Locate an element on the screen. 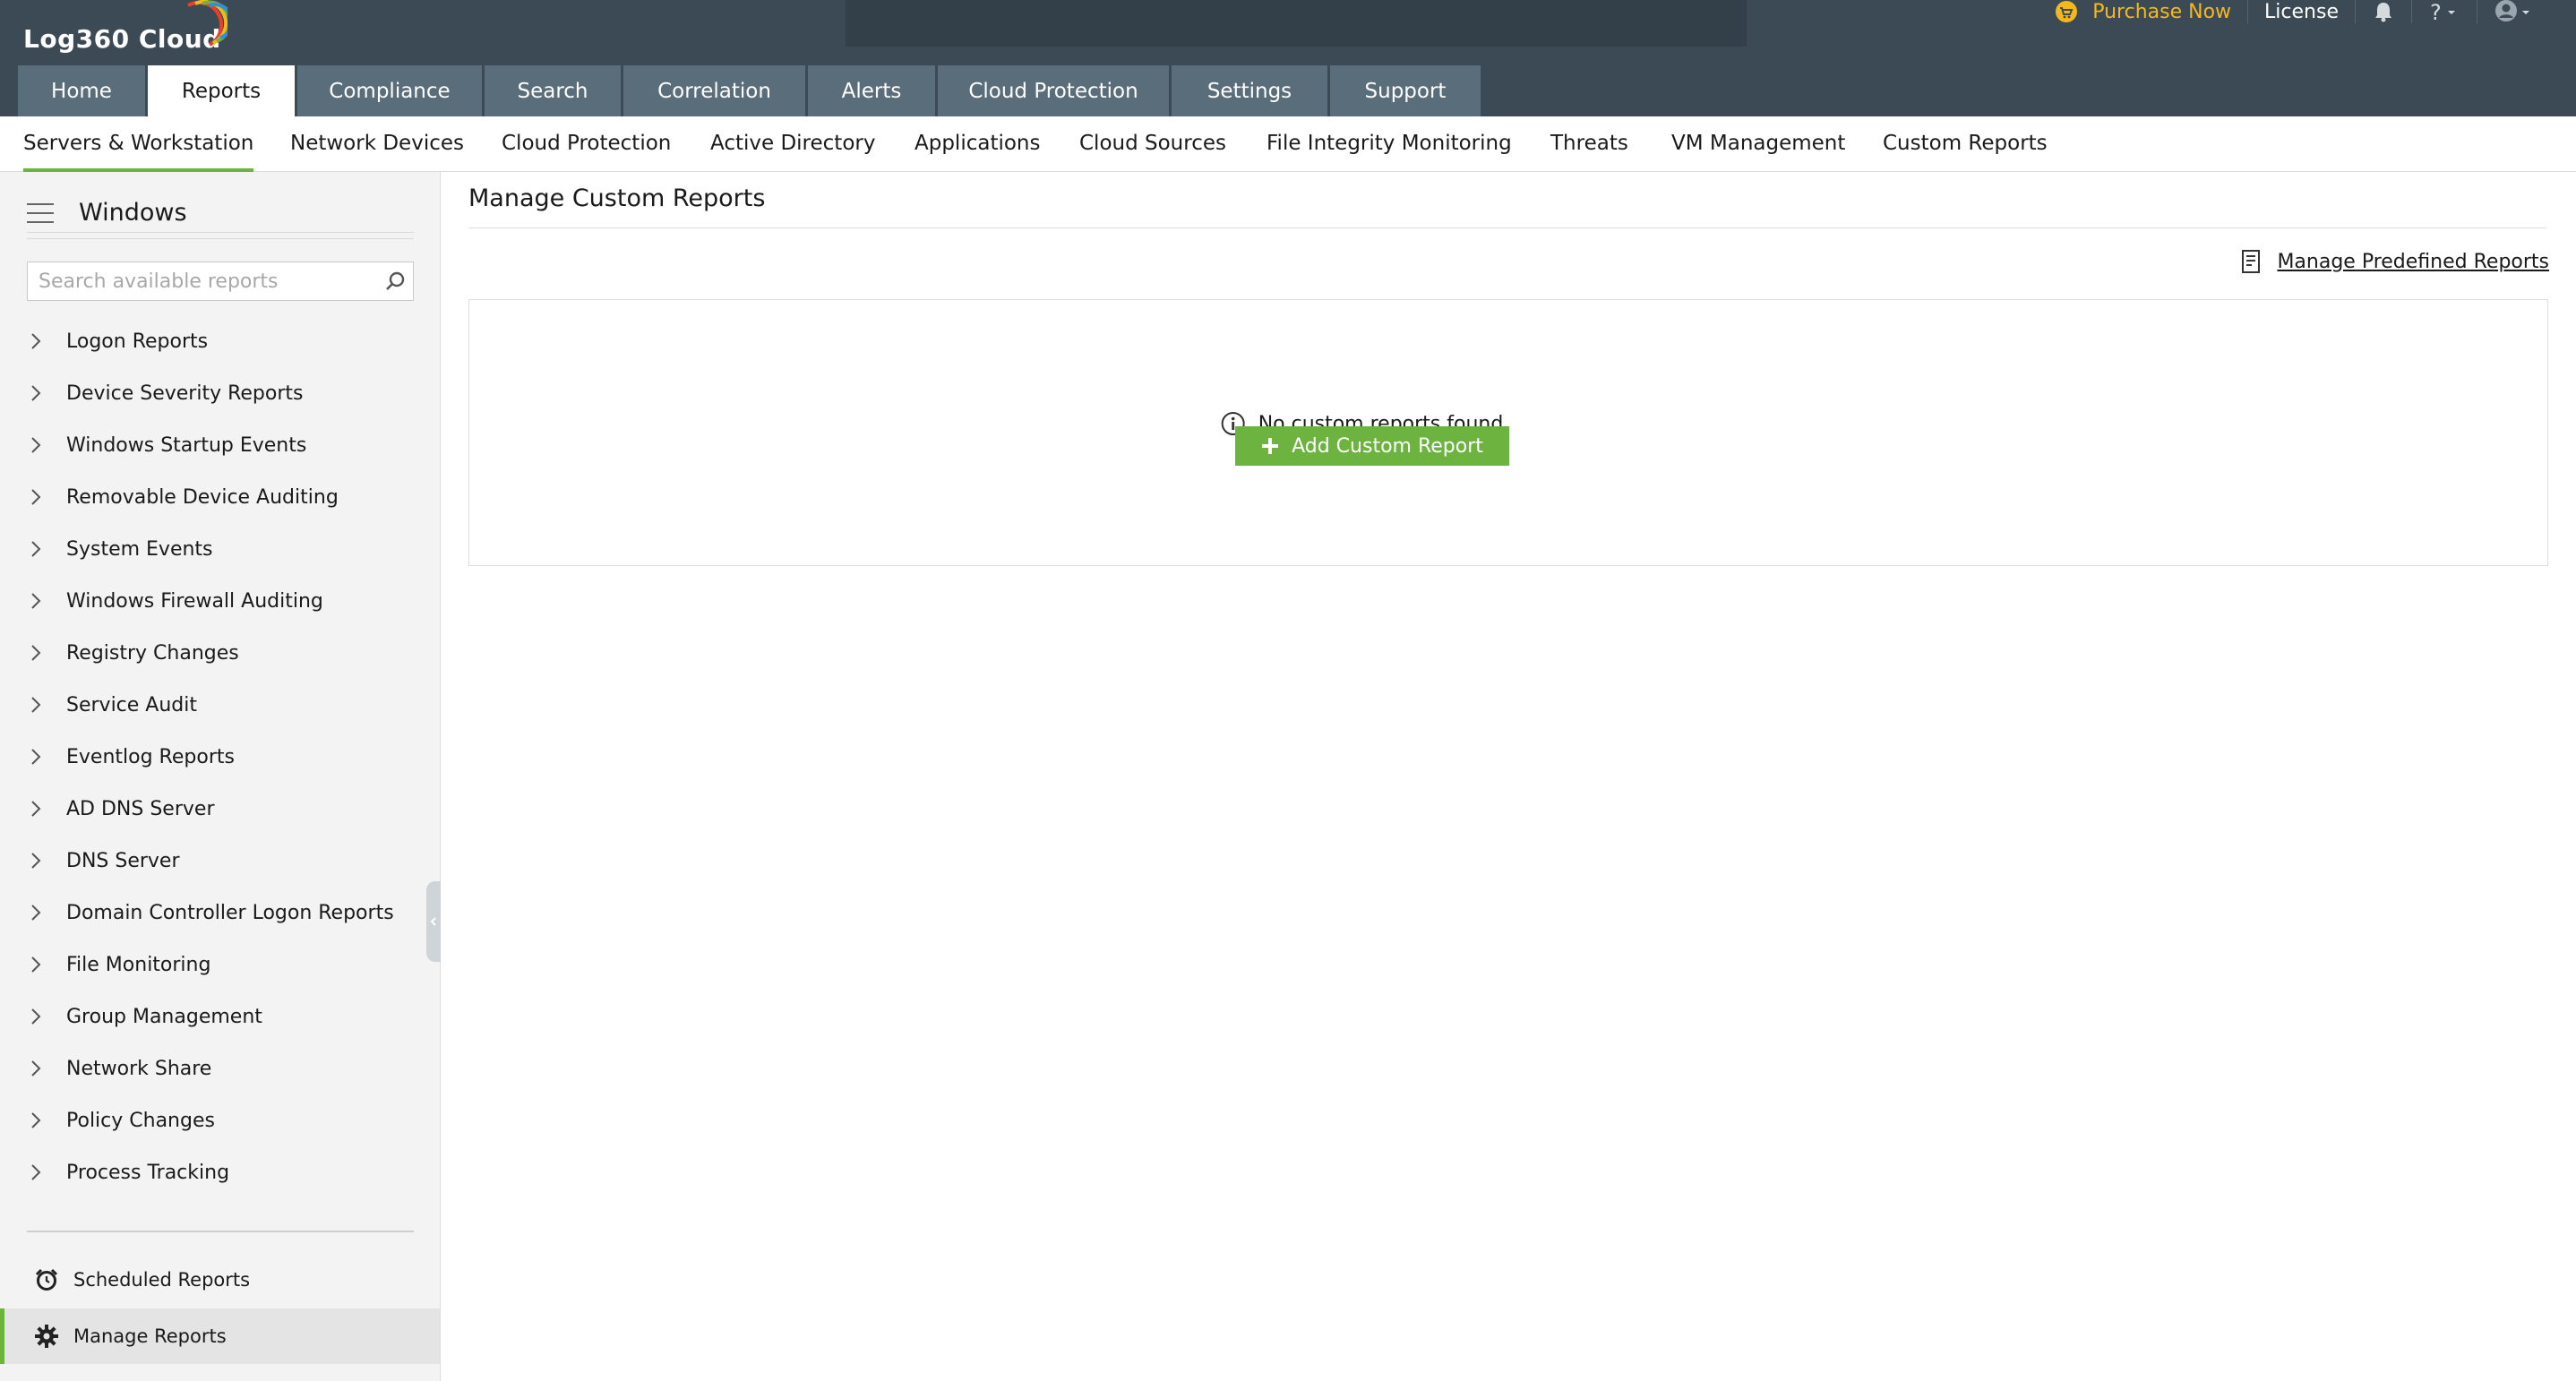 Image resolution: width=2576 pixels, height=1381 pixels. sidebar-report-item: Service Audit is located at coordinates (224, 705).